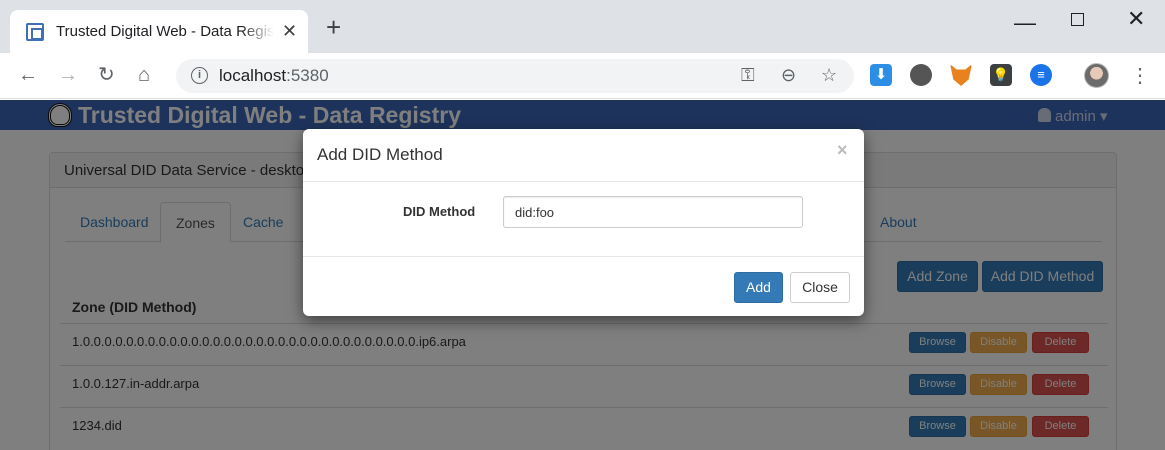 This screenshot has width=1165, height=450. What do you see at coordinates (583, 155) in the screenshot?
I see `modal-header: Add DID Method ×` at bounding box center [583, 155].